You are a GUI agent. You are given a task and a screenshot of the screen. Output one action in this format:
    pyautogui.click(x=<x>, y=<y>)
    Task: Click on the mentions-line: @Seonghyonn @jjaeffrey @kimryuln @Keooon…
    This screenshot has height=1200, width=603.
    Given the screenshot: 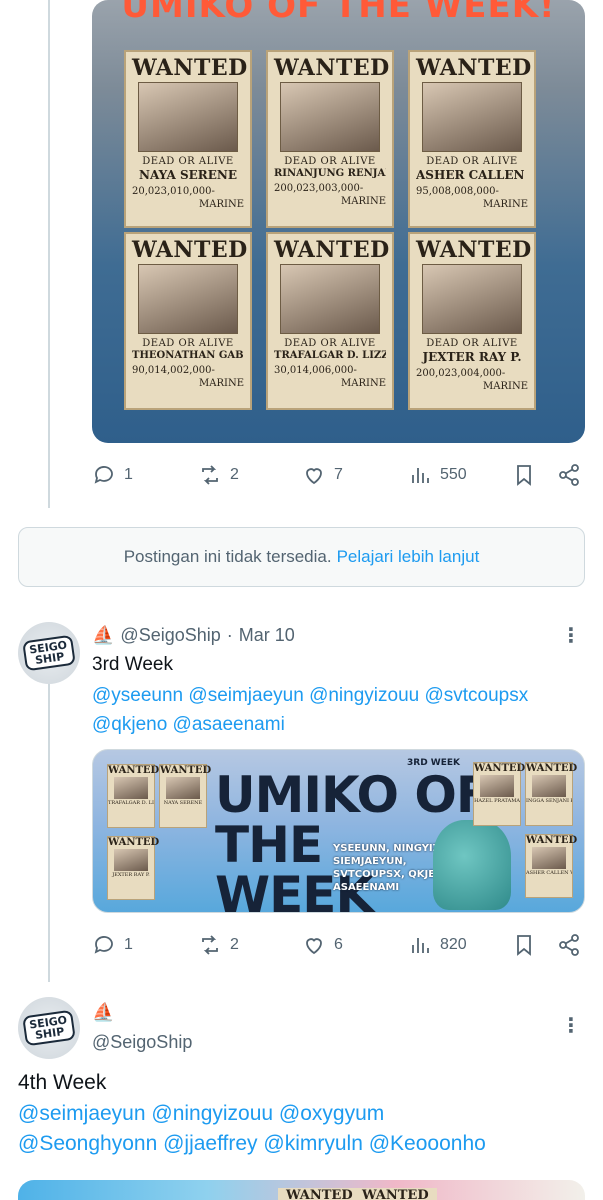 What is the action you would take?
    pyautogui.click(x=252, y=1144)
    